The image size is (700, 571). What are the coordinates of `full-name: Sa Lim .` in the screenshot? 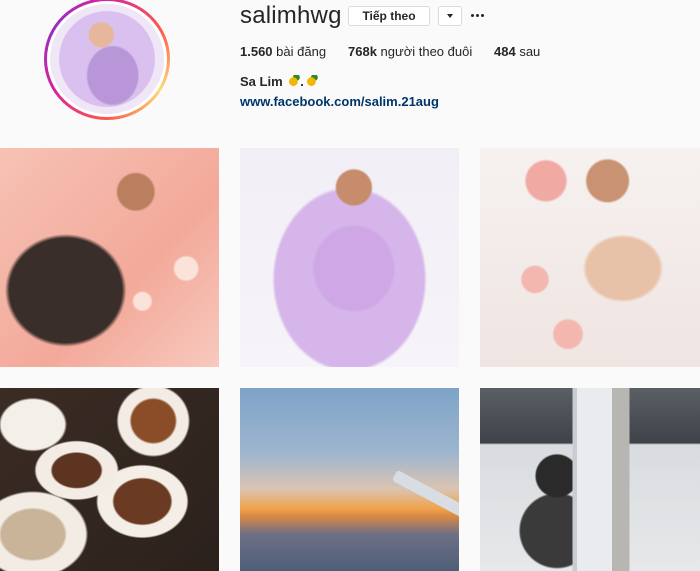 It's located at (279, 81).